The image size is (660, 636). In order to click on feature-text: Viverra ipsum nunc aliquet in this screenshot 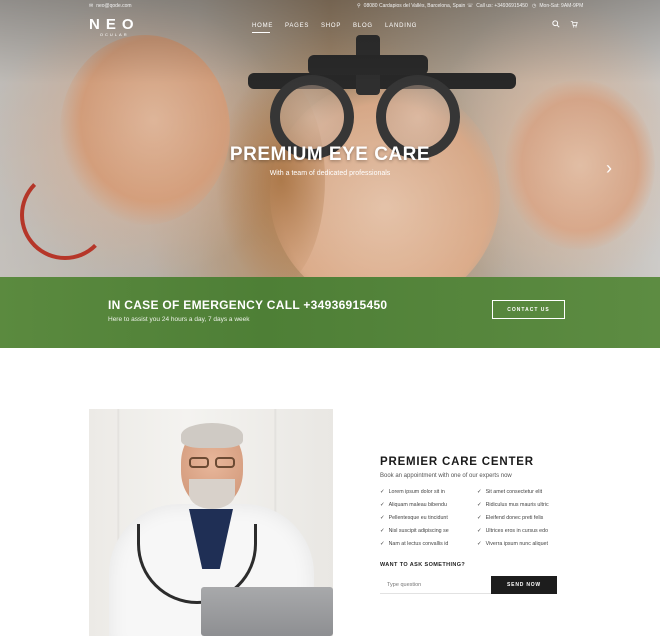, I will do `click(516, 544)`.